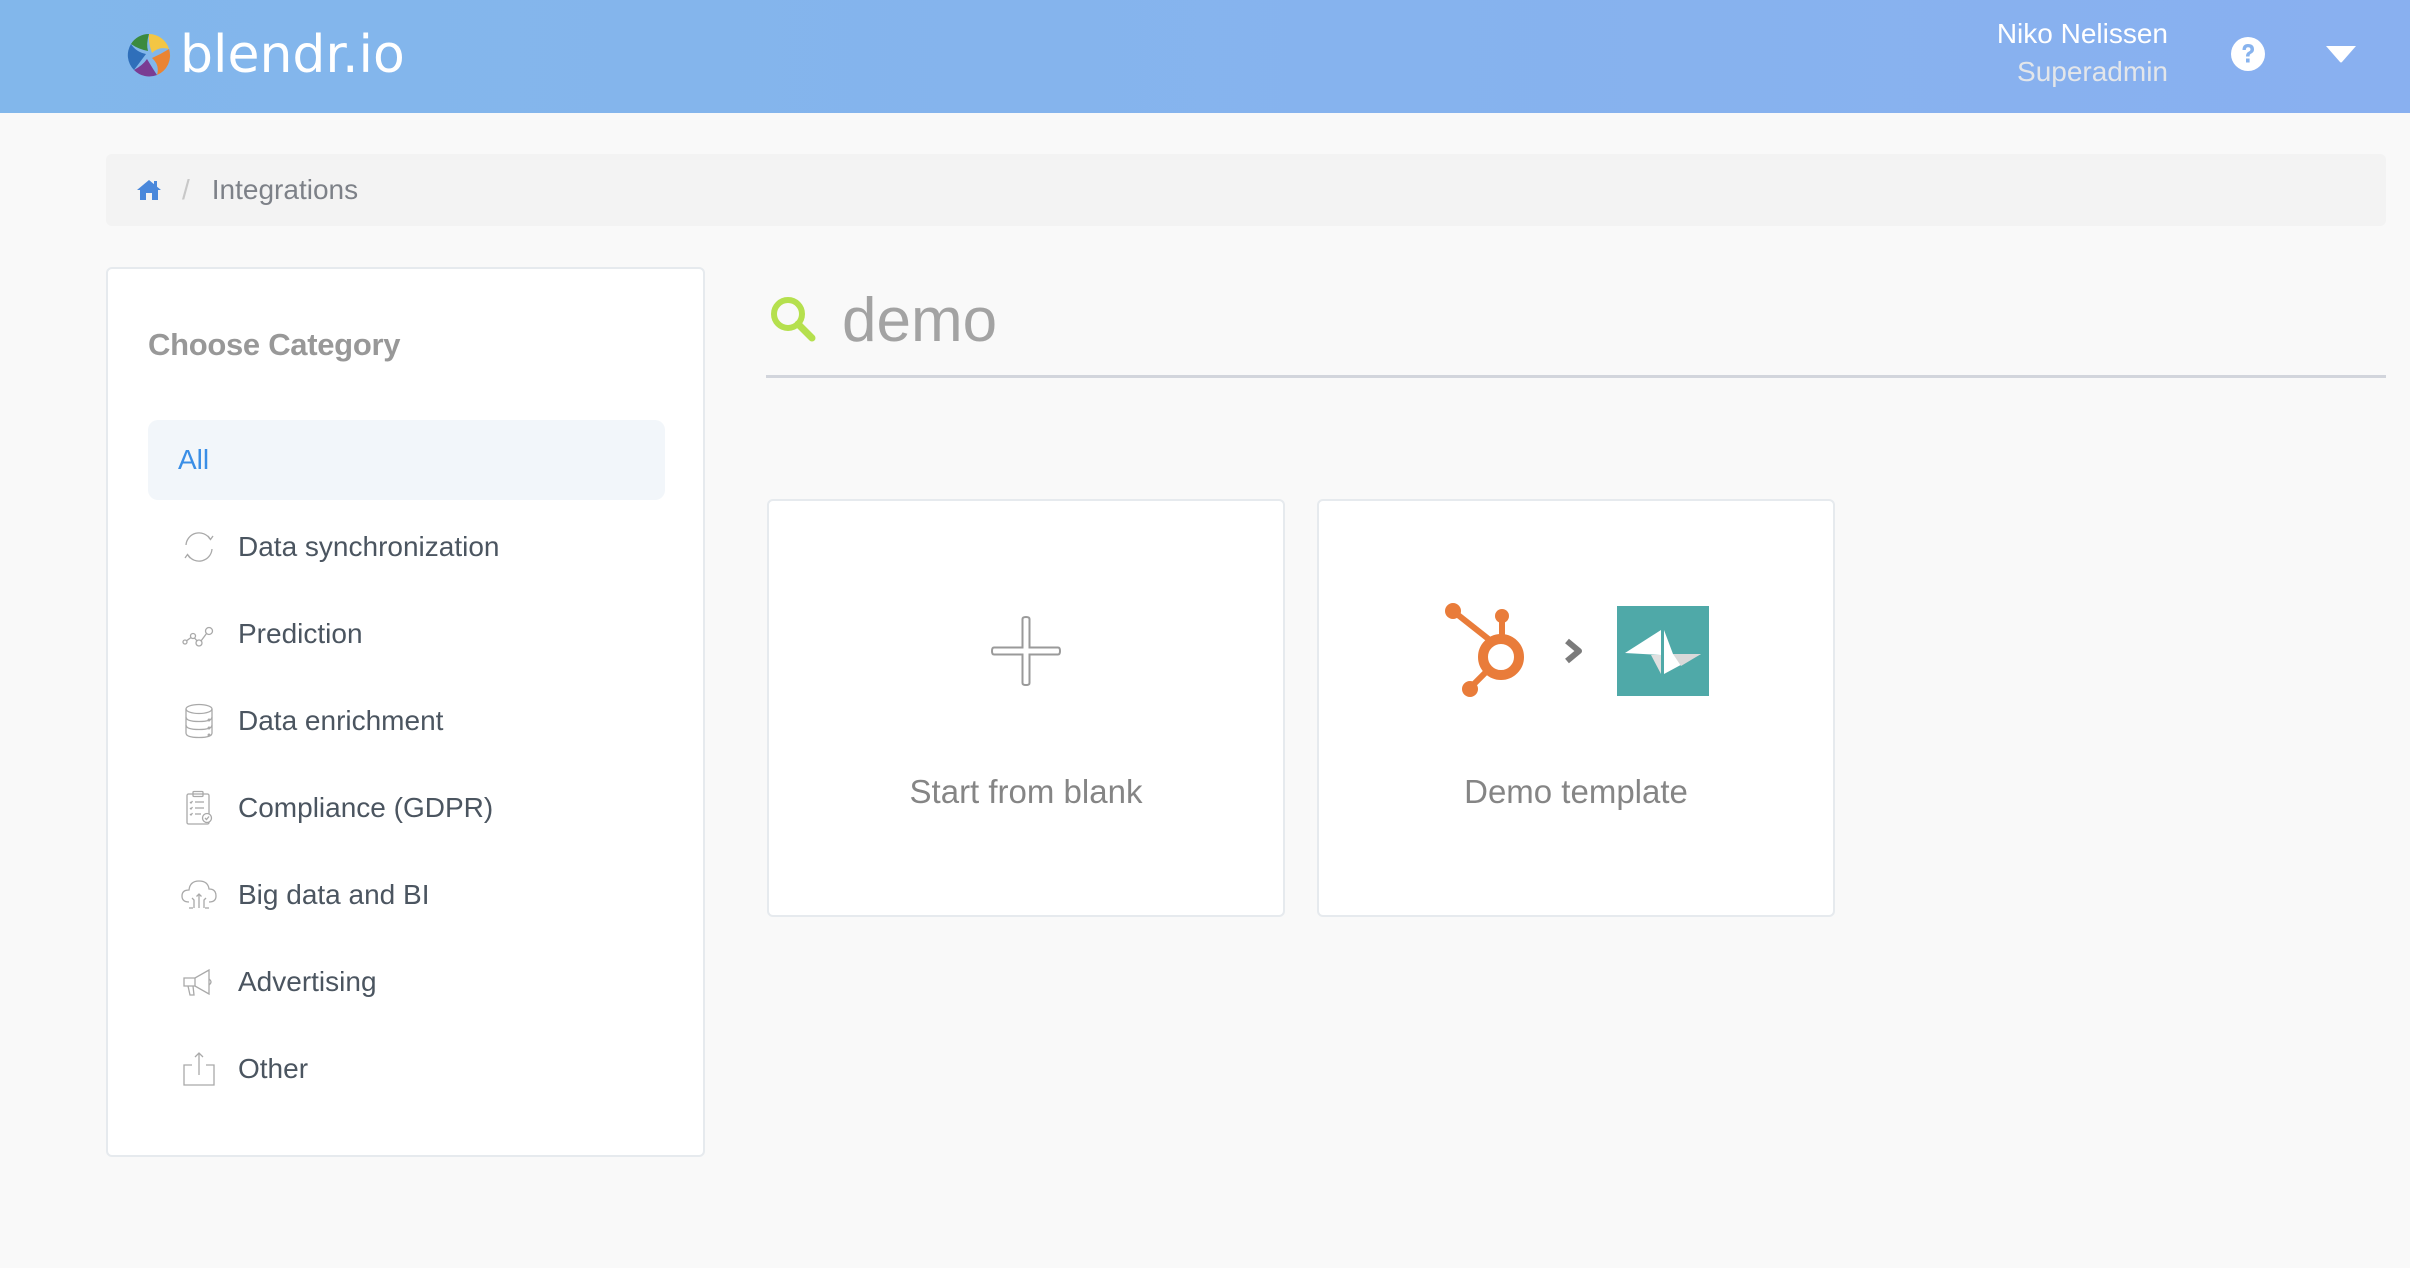 Image resolution: width=2410 pixels, height=1268 pixels. I want to click on category-label: Other, so click(273, 1068).